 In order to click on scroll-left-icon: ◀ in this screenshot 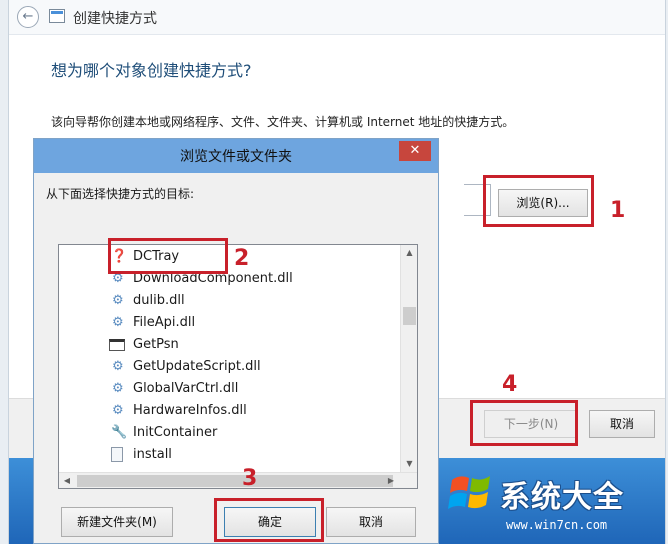, I will do `click(67, 480)`.